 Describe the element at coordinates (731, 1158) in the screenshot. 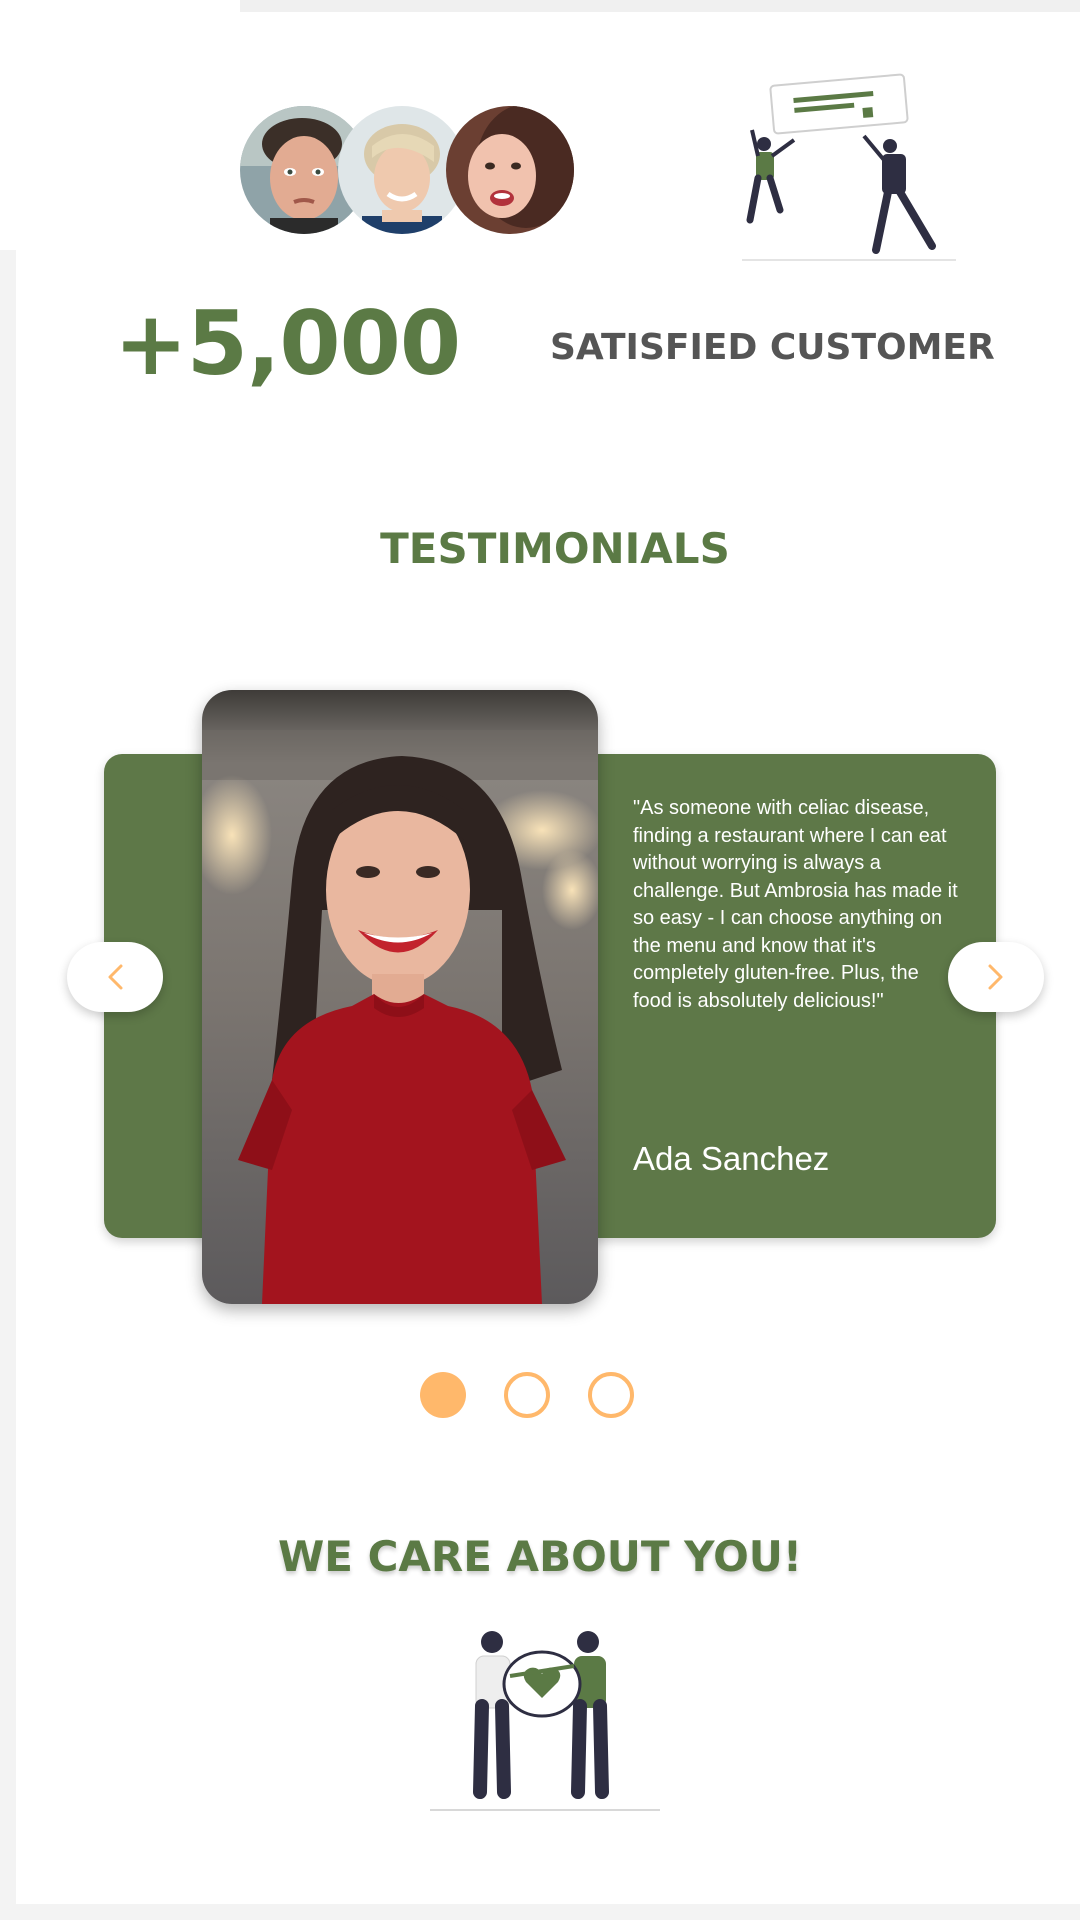

I see `testimonial-author: Ada Sanchez` at that location.